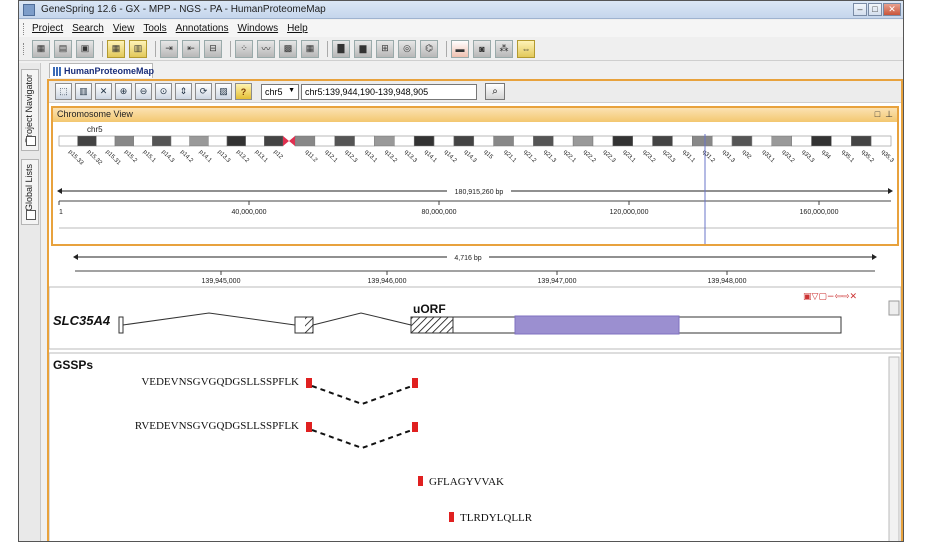 The width and height of the screenshot is (928, 552). I want to click on menu-view: View, so click(124, 28).